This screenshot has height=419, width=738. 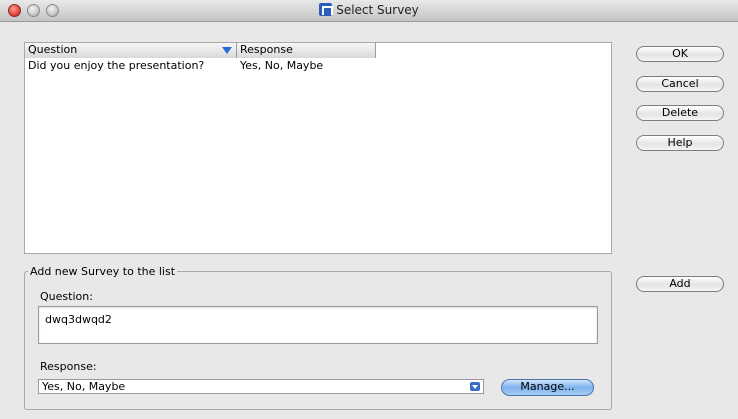 I want to click on delete-button: Delete, so click(x=680, y=113).